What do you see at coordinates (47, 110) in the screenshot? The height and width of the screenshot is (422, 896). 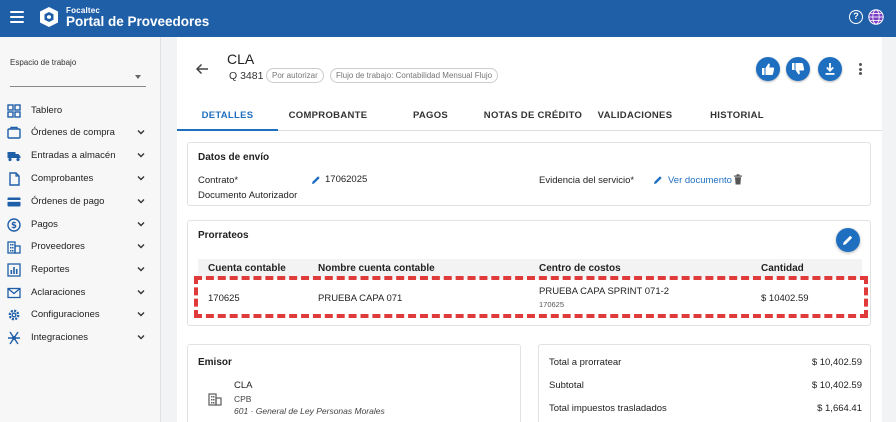 I see `sidebar-item-label: Tablero` at bounding box center [47, 110].